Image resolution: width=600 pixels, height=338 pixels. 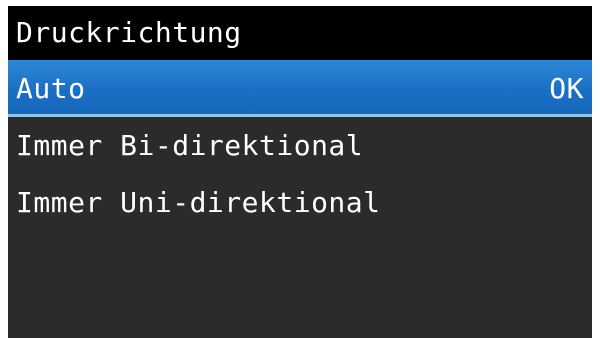 I want to click on ok-status-label: OK, so click(x=566, y=88).